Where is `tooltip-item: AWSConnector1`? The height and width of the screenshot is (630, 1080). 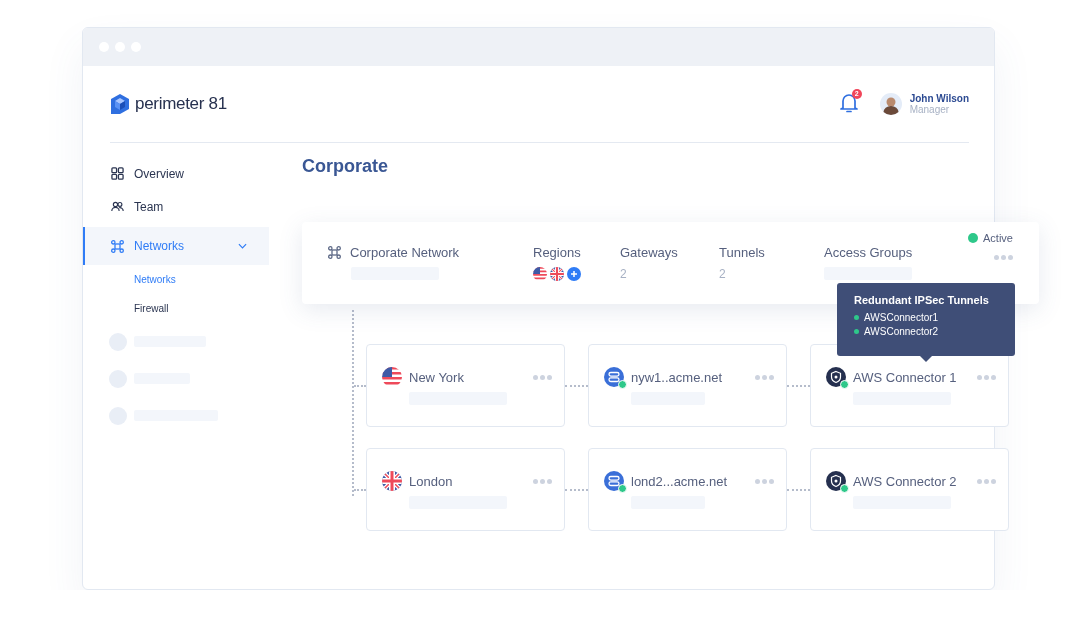 tooltip-item: AWSConnector1 is located at coordinates (901, 317).